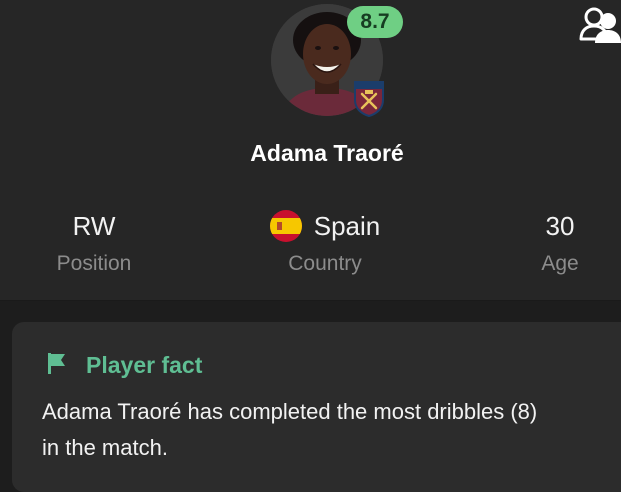  Describe the element at coordinates (94, 263) in the screenshot. I see `position-label: Position` at that location.